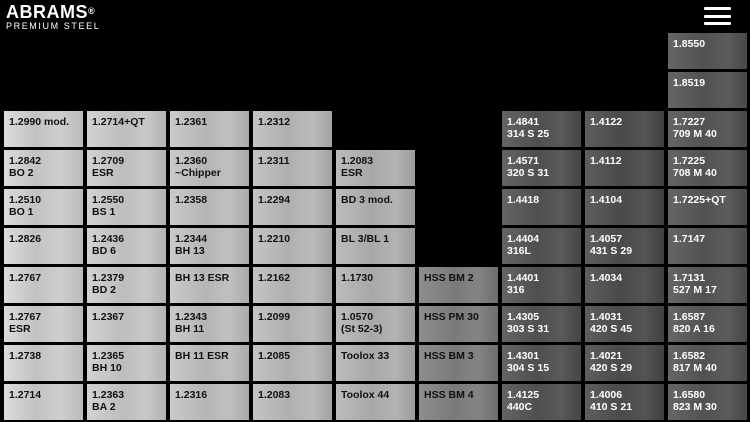 The height and width of the screenshot is (422, 750). I want to click on grade-number: 1.2842, so click(25, 161).